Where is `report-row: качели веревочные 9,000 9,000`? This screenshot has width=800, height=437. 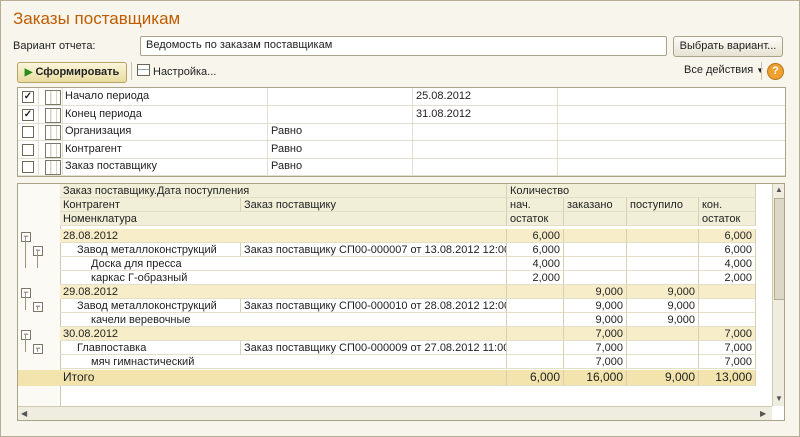 report-row: качели веревочные 9,000 9,000 is located at coordinates (408, 320).